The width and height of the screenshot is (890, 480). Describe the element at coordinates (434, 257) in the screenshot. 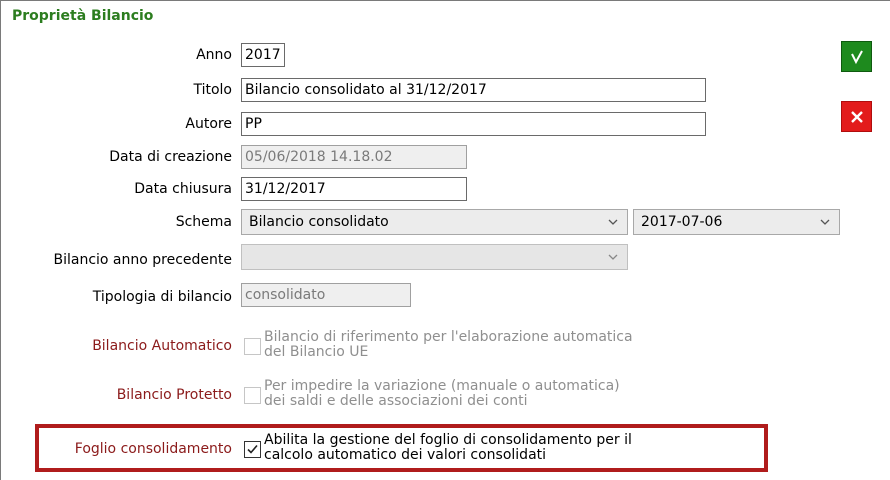

I see `bilancio-precedente-select` at that location.